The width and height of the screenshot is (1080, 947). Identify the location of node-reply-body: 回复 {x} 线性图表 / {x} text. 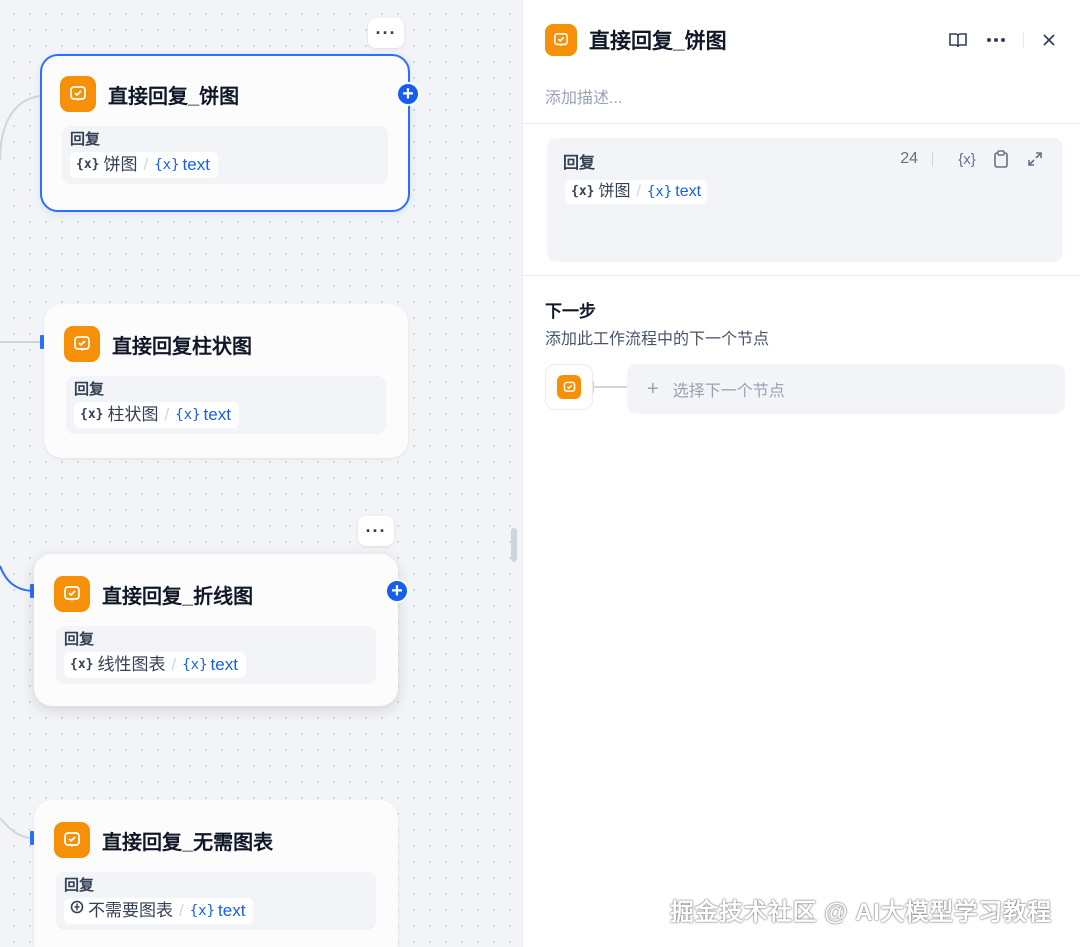
(216, 655).